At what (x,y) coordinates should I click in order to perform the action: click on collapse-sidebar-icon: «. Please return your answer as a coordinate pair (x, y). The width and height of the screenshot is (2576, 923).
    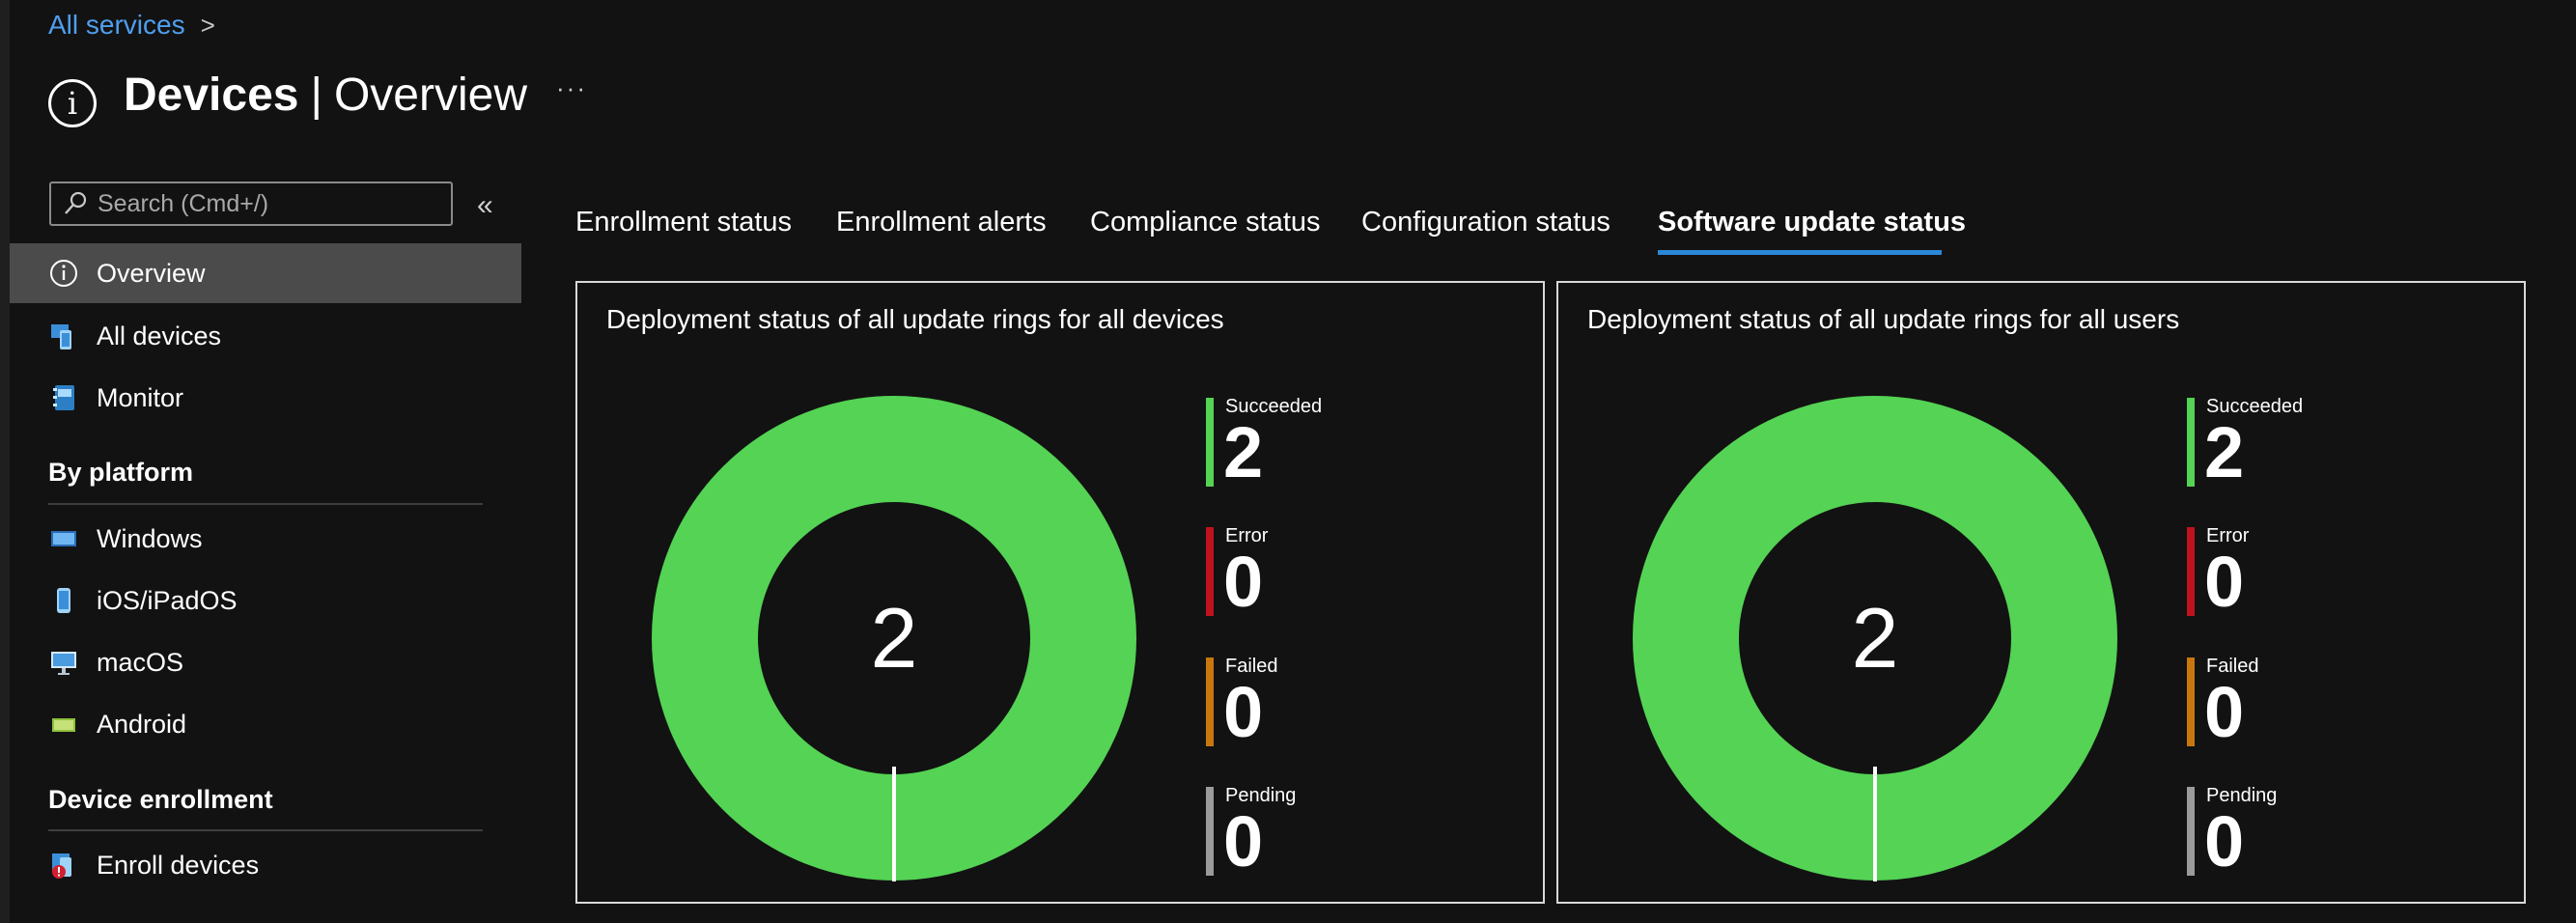
    Looking at the image, I should click on (485, 205).